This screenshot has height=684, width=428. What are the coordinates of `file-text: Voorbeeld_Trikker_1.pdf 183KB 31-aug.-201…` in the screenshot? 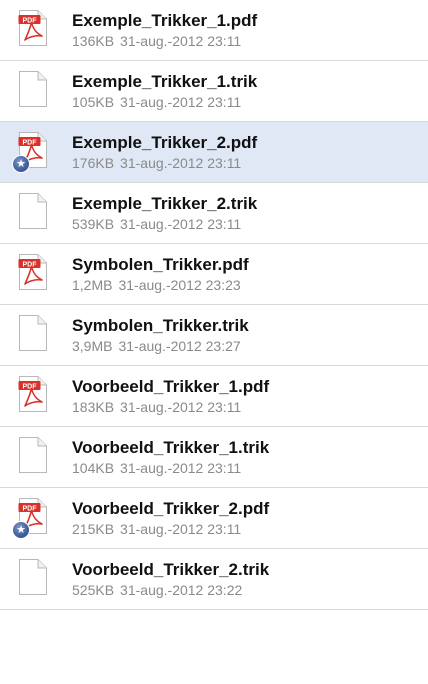 It's located at (170, 396).